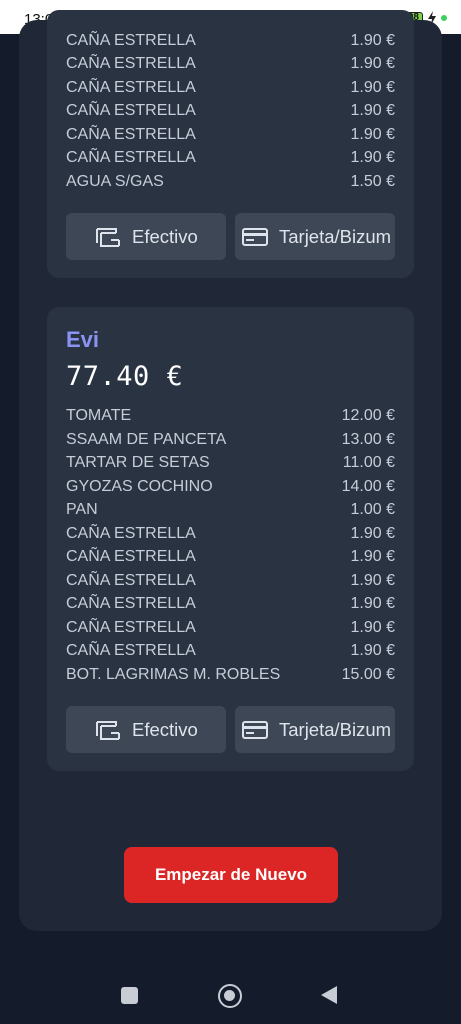 The width and height of the screenshot is (461, 1024). I want to click on person-total: 77.40 €, so click(125, 376).